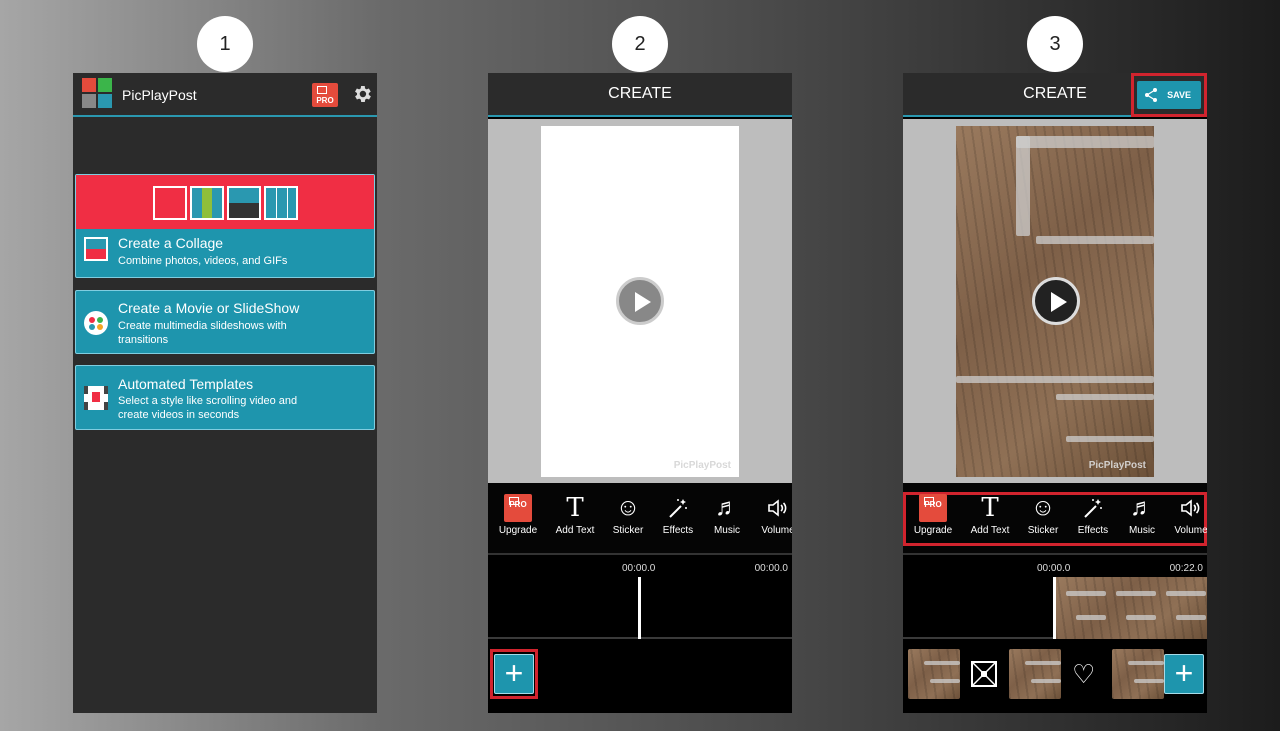  I want to click on card-description: Combine photos, videos, and GIFs, so click(203, 261).